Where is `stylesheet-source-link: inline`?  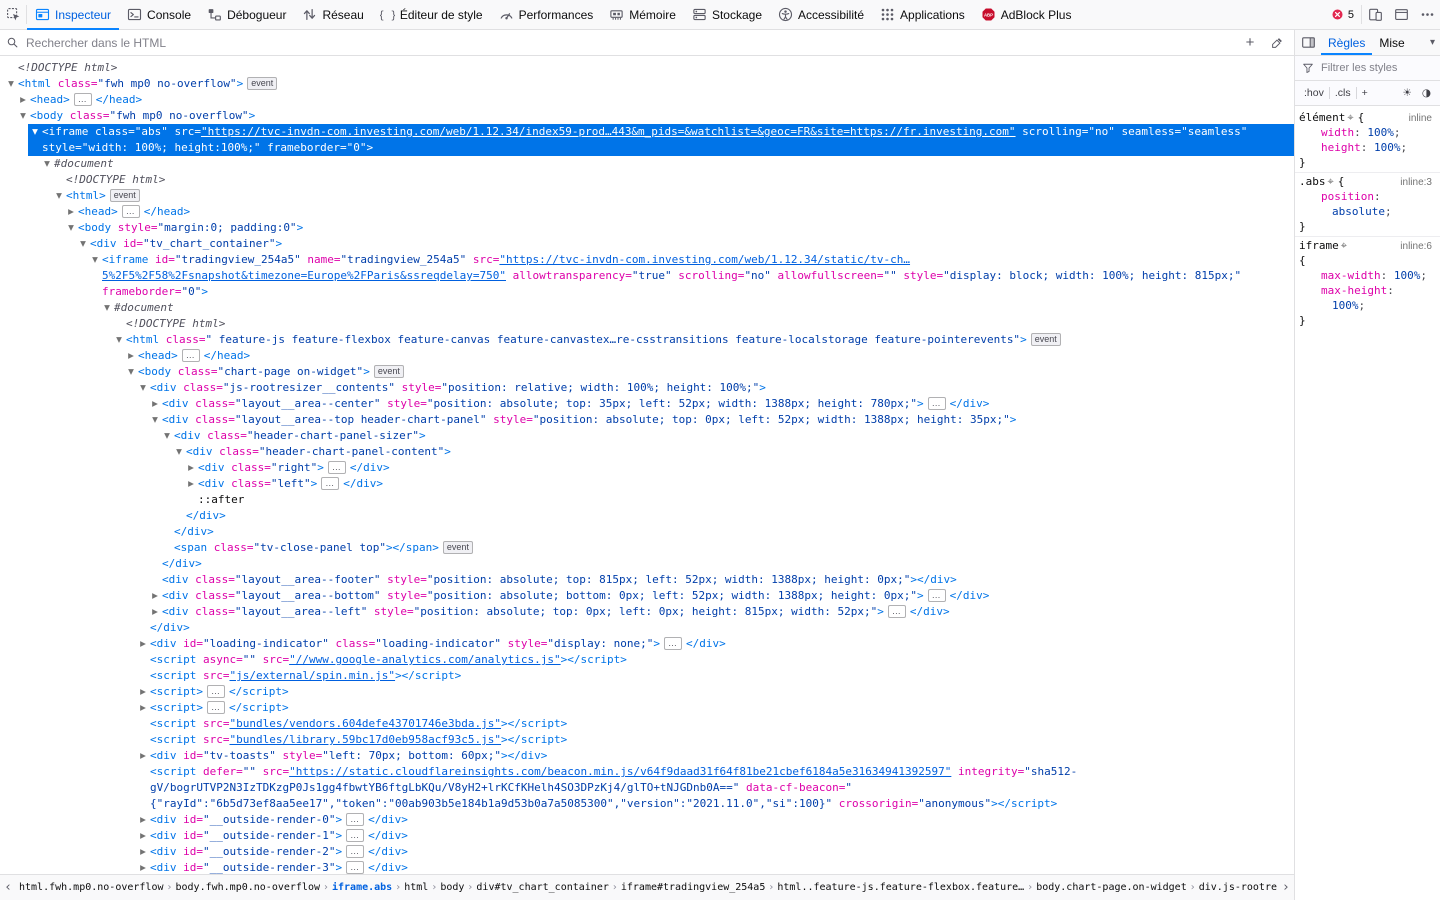 stylesheet-source-link: inline is located at coordinates (1418, 118).